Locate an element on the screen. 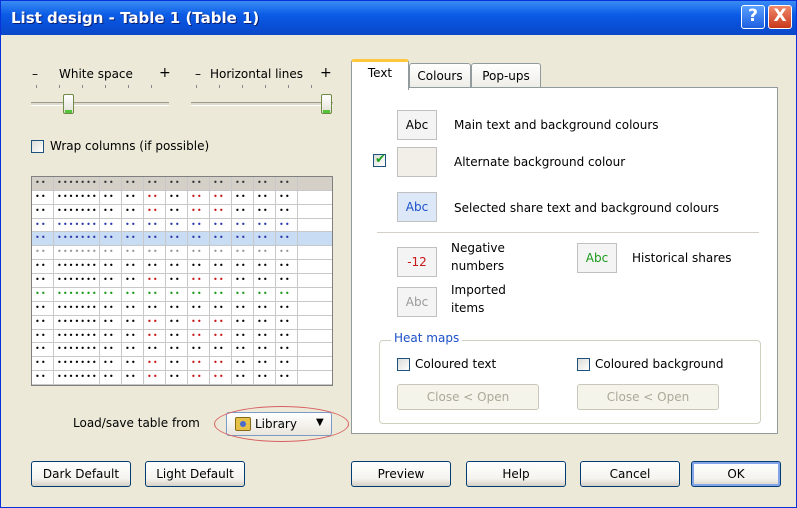 The image size is (797, 508). light-default-button: Light Default is located at coordinates (195, 474).